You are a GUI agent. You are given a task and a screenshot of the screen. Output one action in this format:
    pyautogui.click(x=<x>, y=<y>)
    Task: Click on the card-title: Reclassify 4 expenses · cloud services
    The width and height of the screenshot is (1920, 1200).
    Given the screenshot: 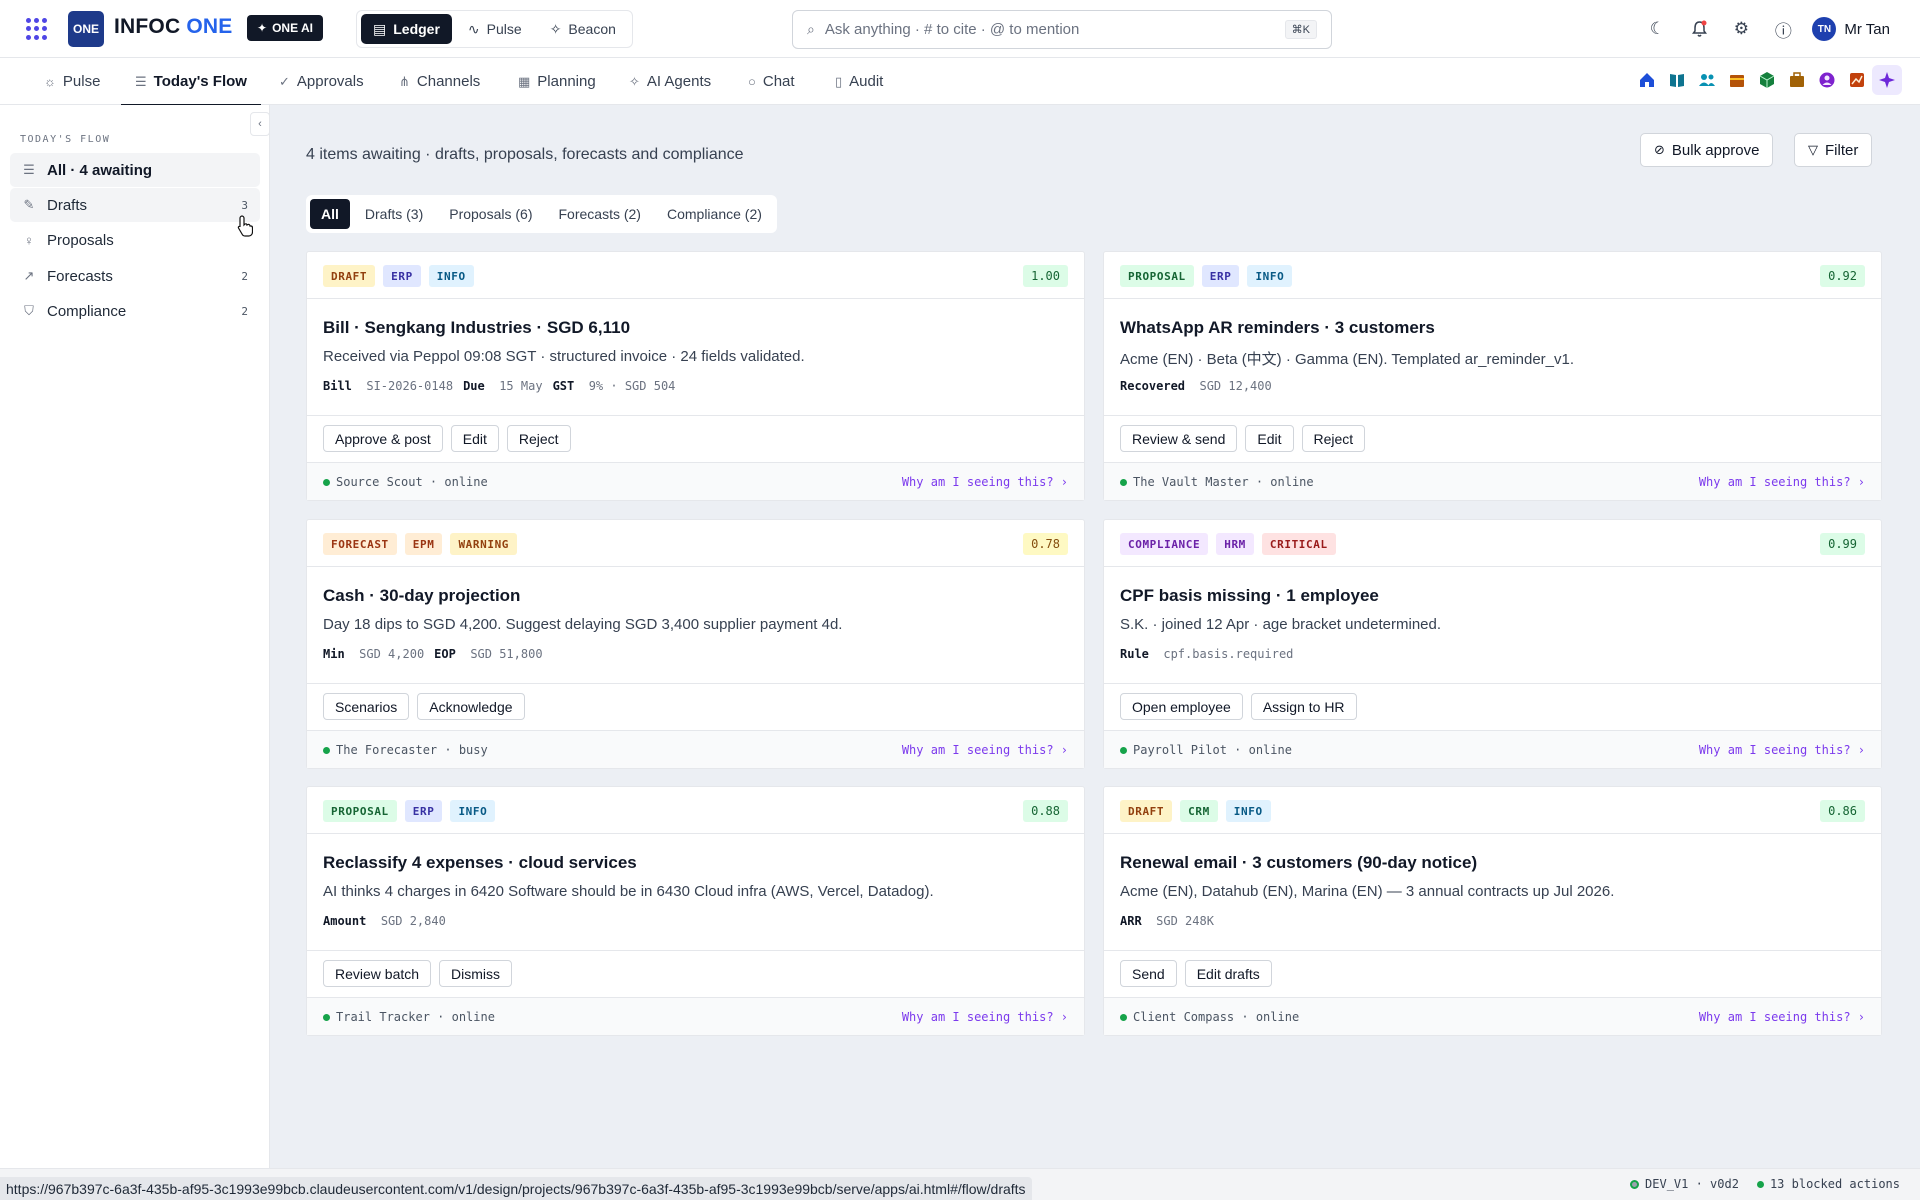 What is the action you would take?
    pyautogui.click(x=480, y=863)
    